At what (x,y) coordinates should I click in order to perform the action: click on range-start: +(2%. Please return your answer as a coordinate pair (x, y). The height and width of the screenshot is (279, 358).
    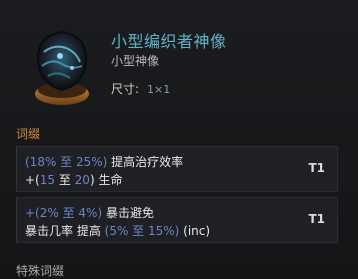
    Looking at the image, I should click on (44, 213).